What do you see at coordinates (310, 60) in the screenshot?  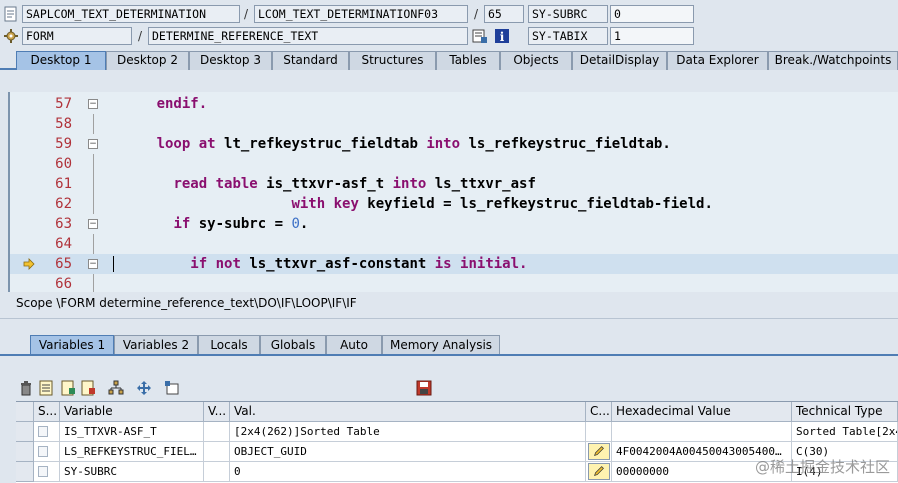 I see `tab-standard: Standard` at bounding box center [310, 60].